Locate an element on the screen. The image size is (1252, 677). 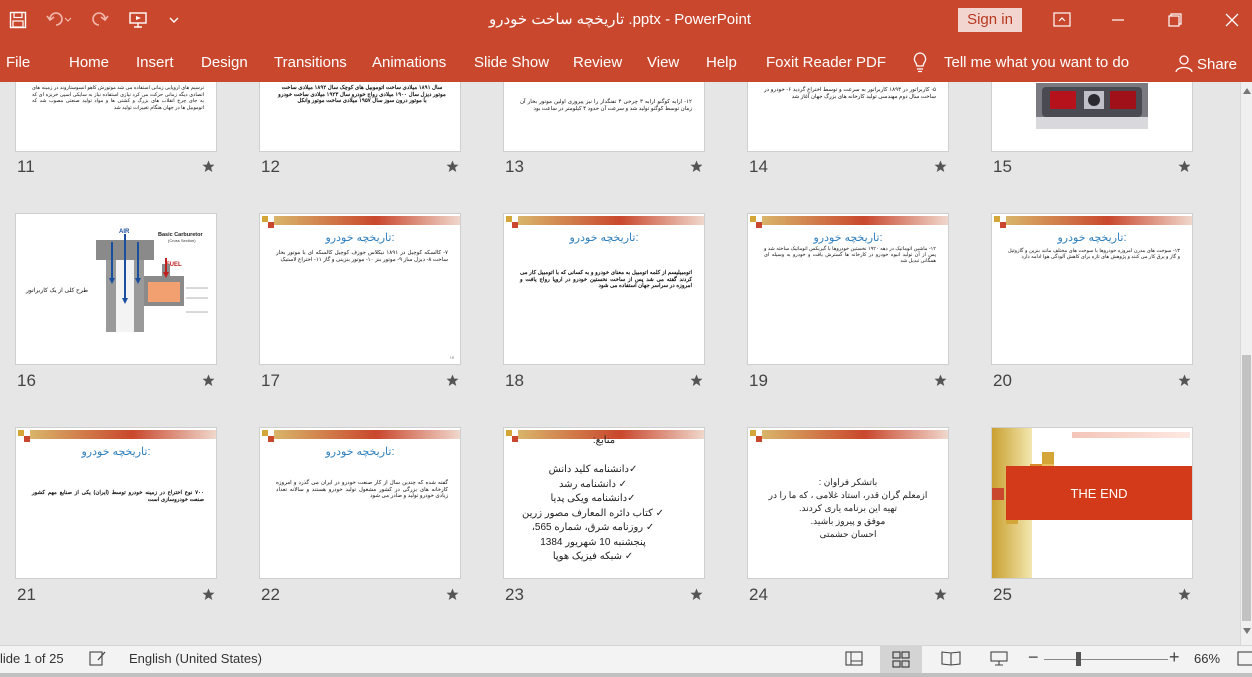
sign-in-button: Sign in is located at coordinates (990, 20).